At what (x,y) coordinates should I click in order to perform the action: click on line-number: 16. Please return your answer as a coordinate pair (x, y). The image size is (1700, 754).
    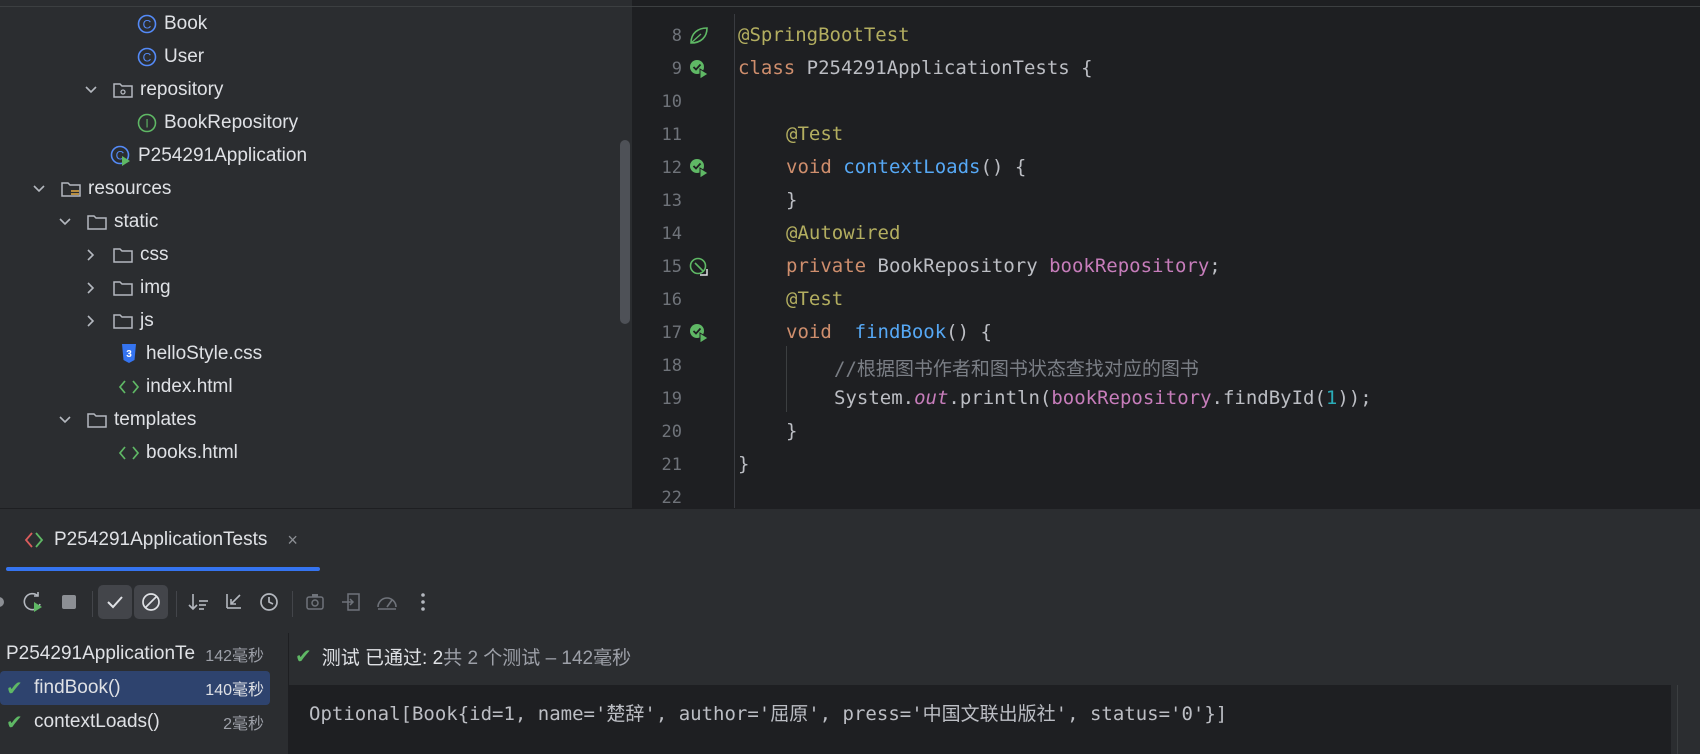
    Looking at the image, I should click on (671, 300).